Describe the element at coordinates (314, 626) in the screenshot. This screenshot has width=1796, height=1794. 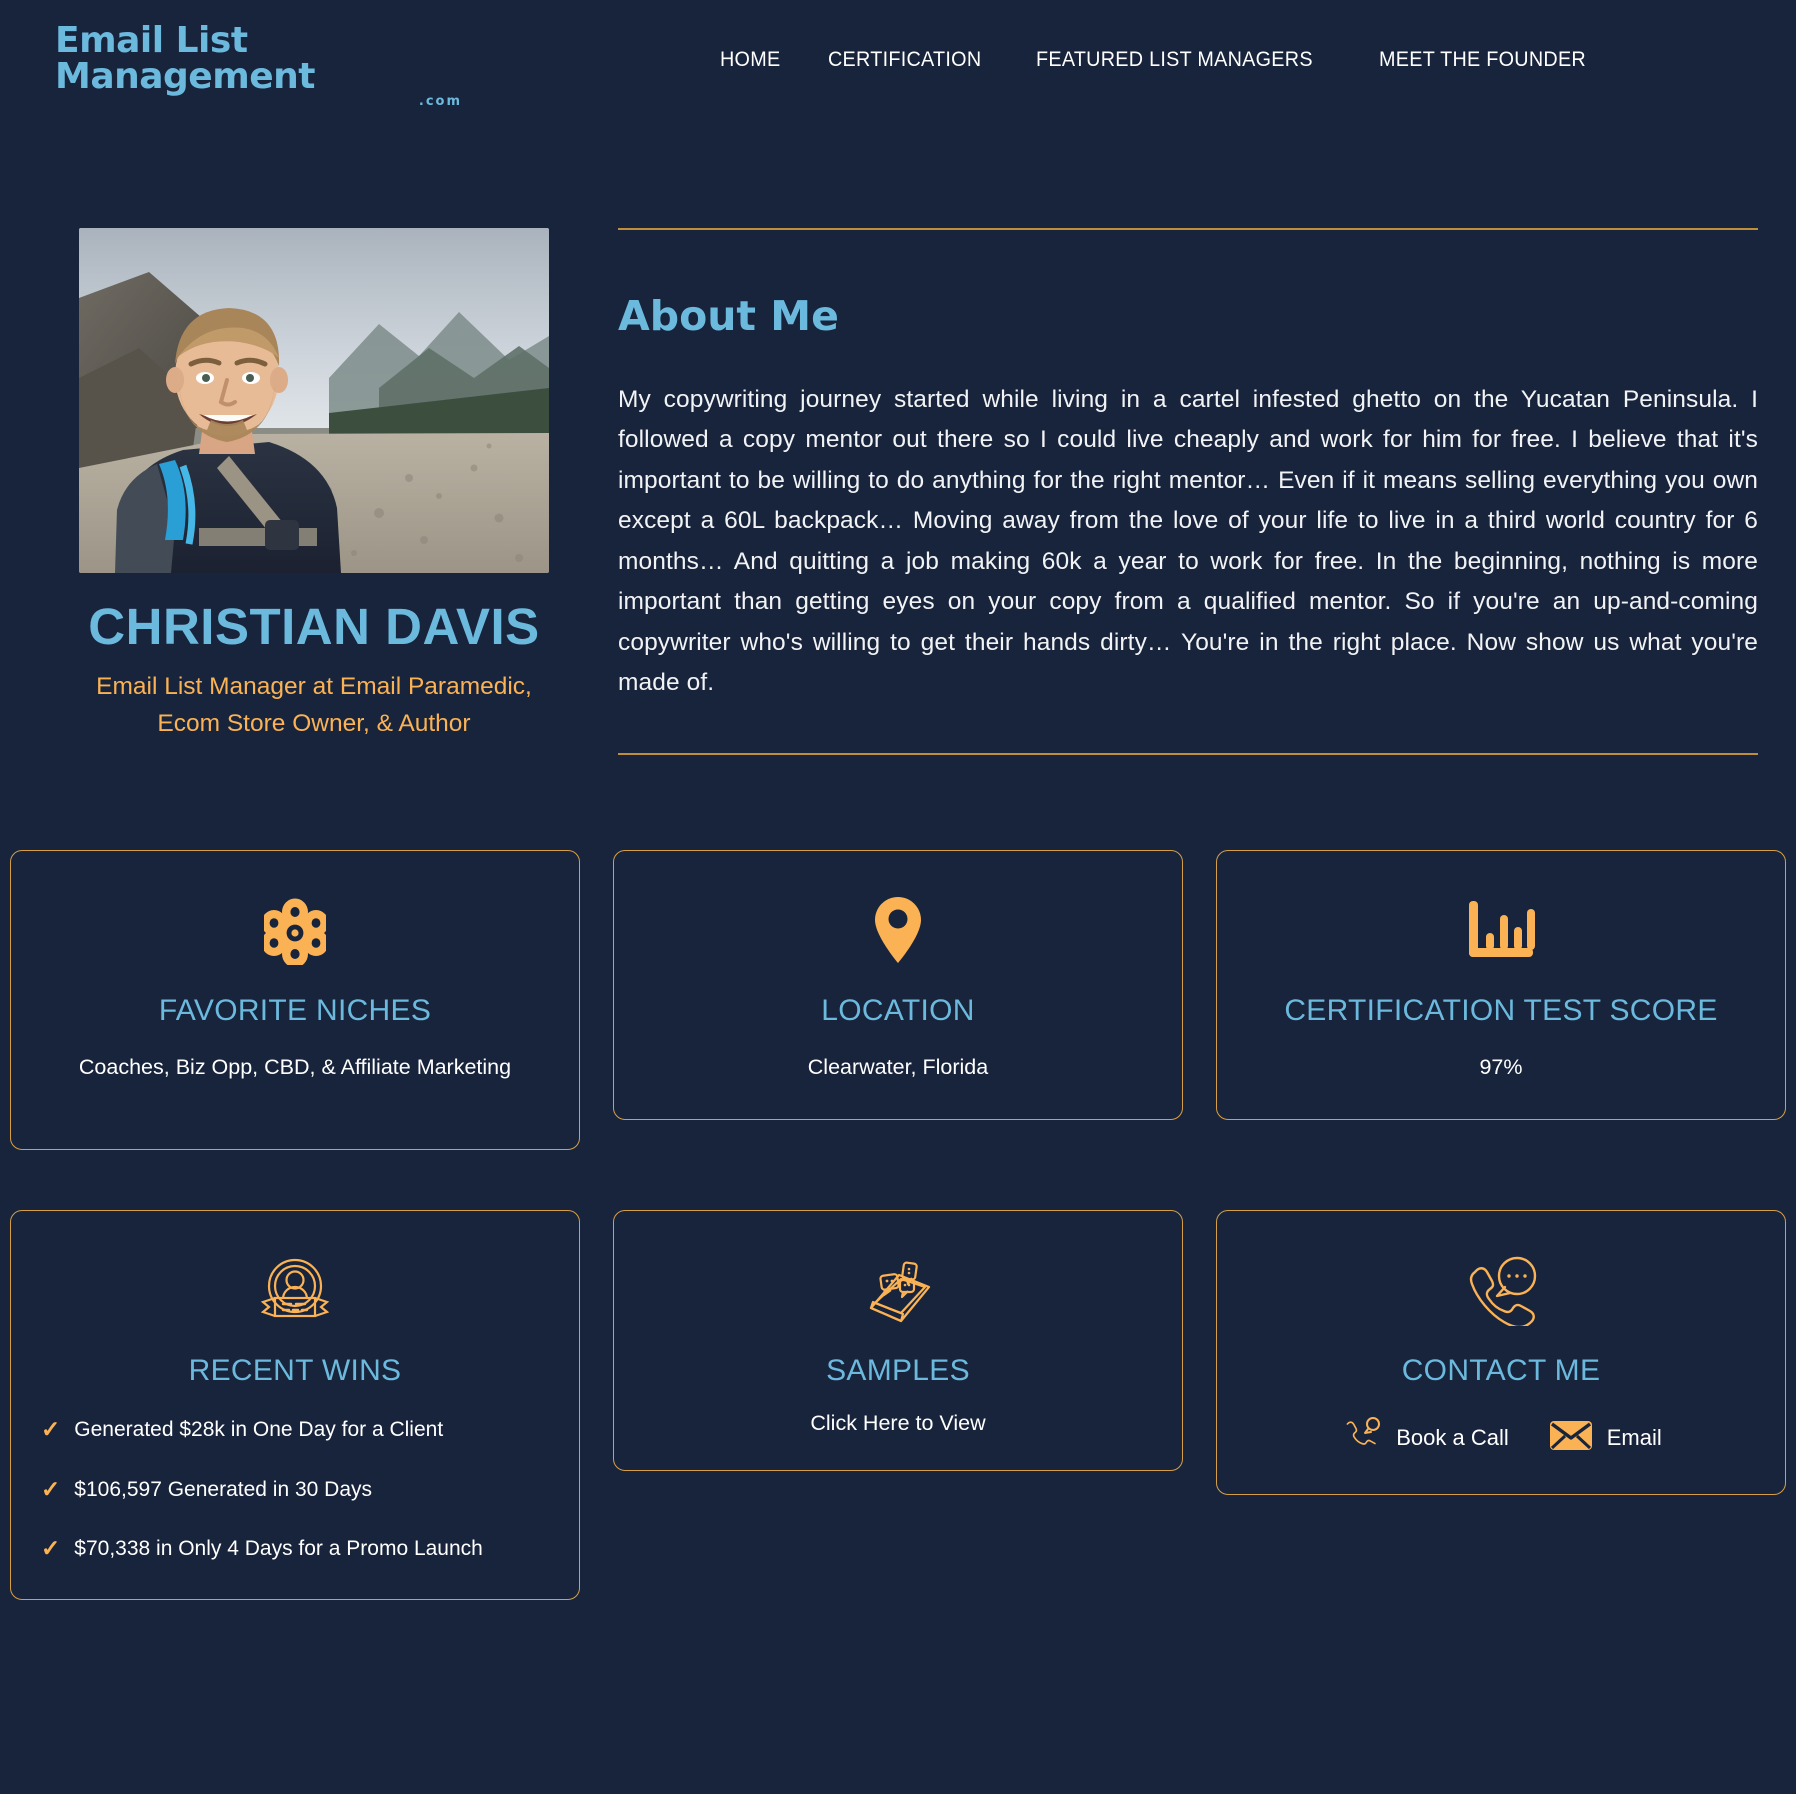
I see `profile-name: CHRISTIAN DAVIS` at that location.